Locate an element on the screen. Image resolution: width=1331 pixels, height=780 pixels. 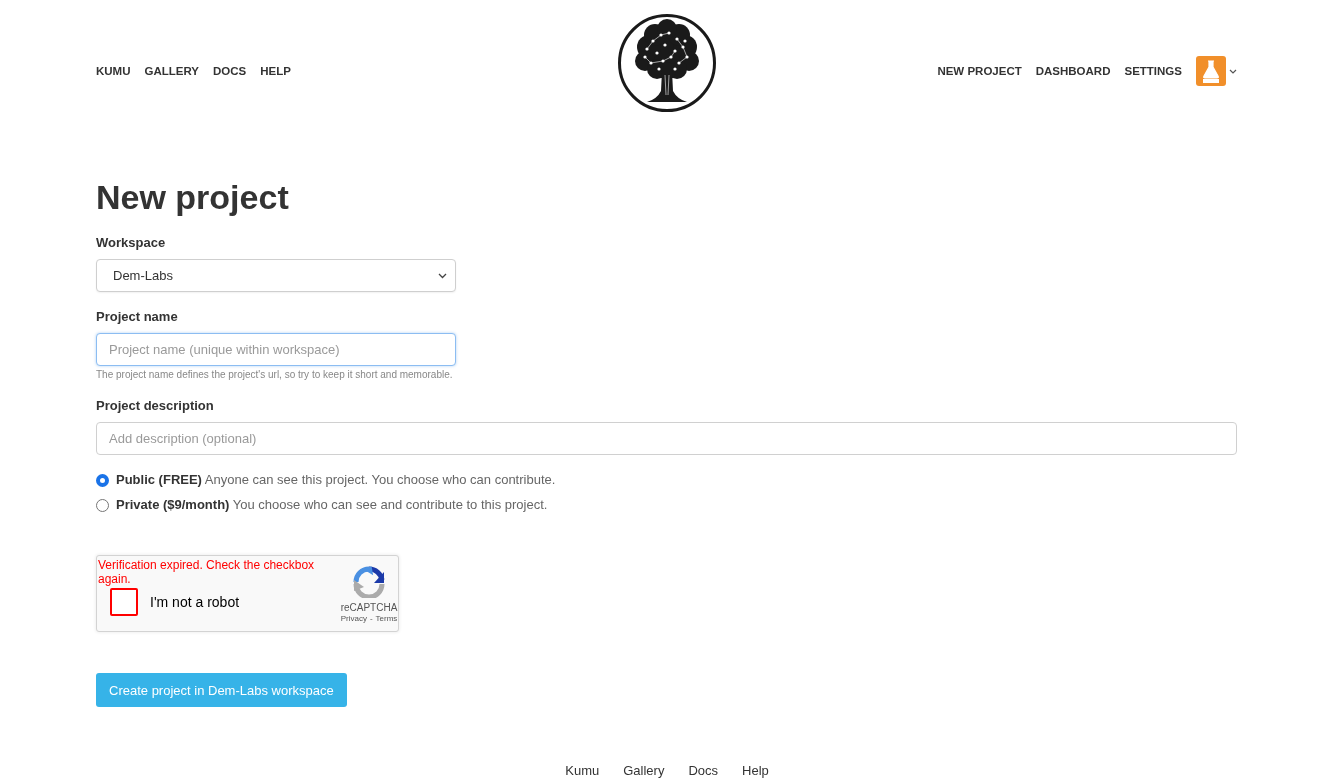
field-label: Project name is located at coordinates (137, 317).